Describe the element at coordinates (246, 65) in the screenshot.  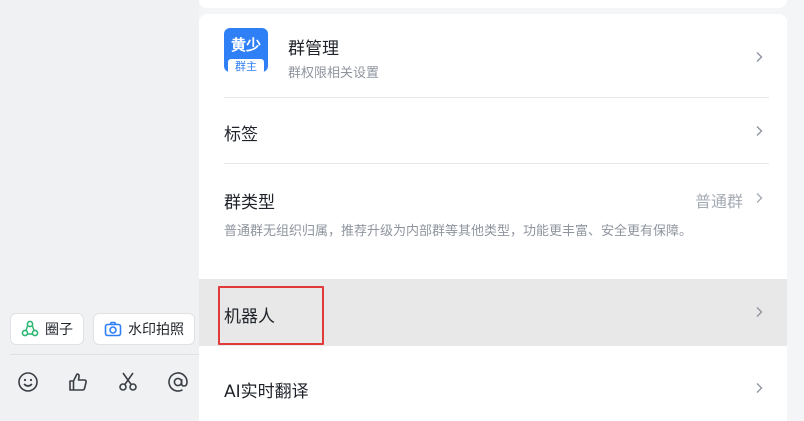
I see `owner-badge: 群主` at that location.